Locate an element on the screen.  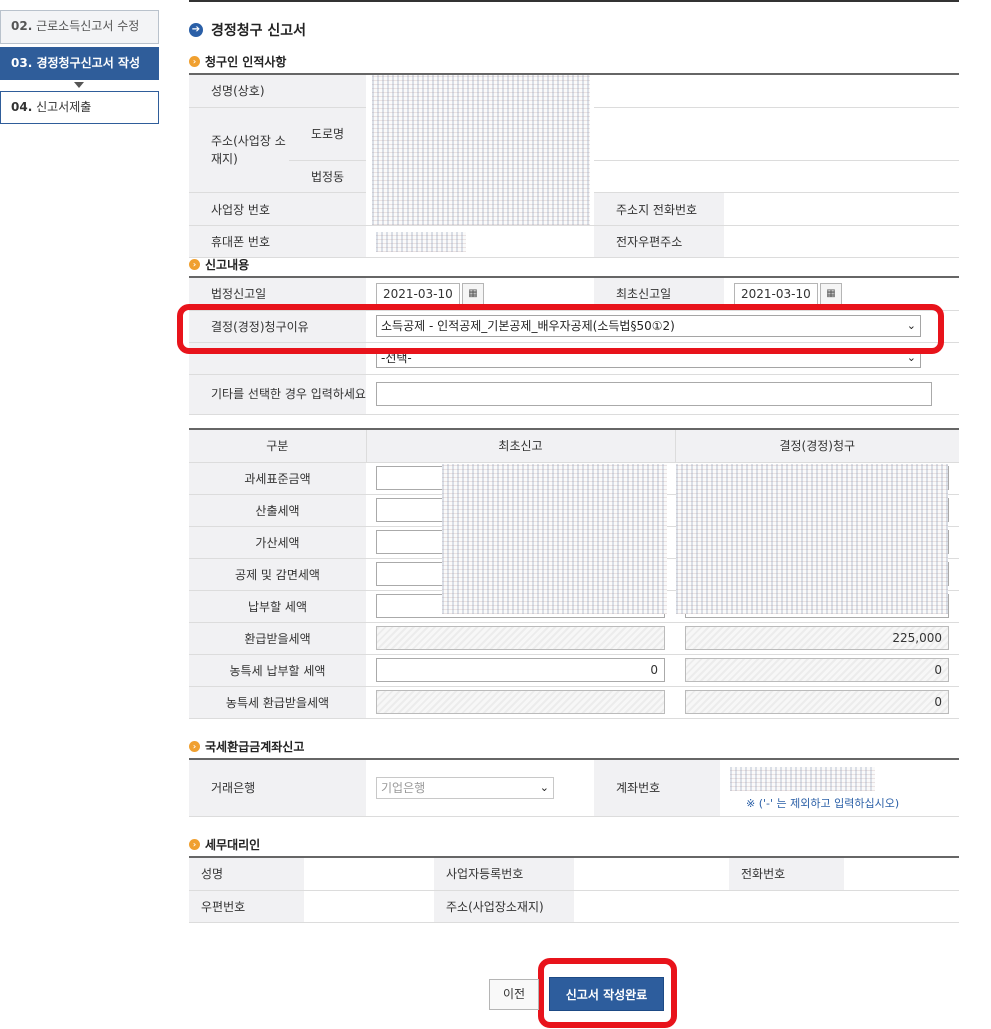
row-label: 가산세액 is located at coordinates (277, 542).